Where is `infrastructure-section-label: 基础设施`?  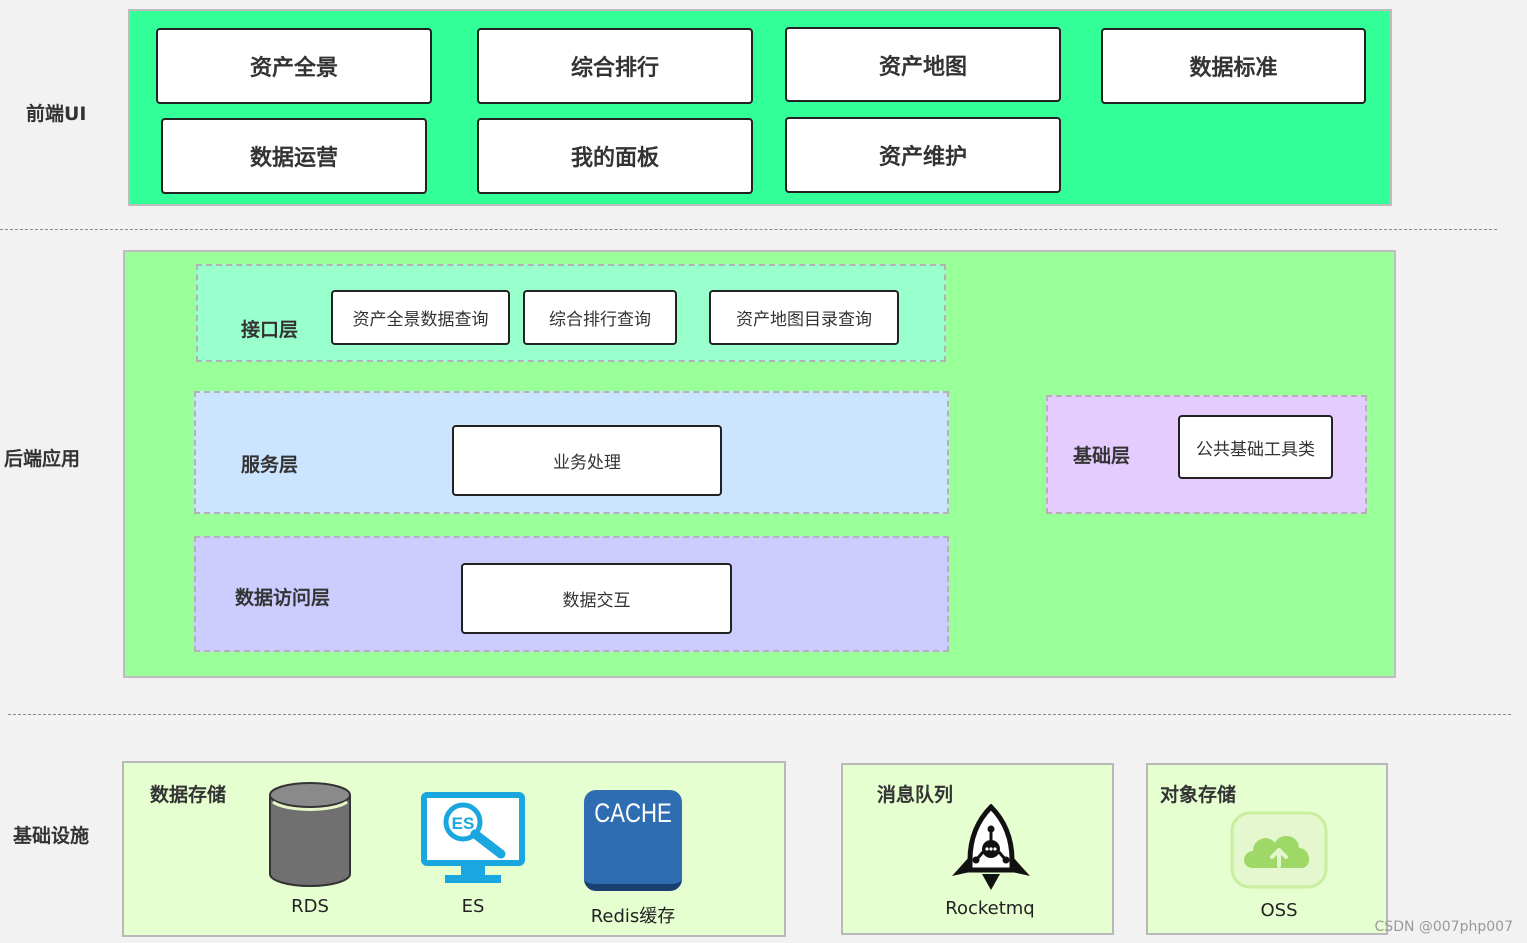
infrastructure-section-label: 基础设施 is located at coordinates (51, 836).